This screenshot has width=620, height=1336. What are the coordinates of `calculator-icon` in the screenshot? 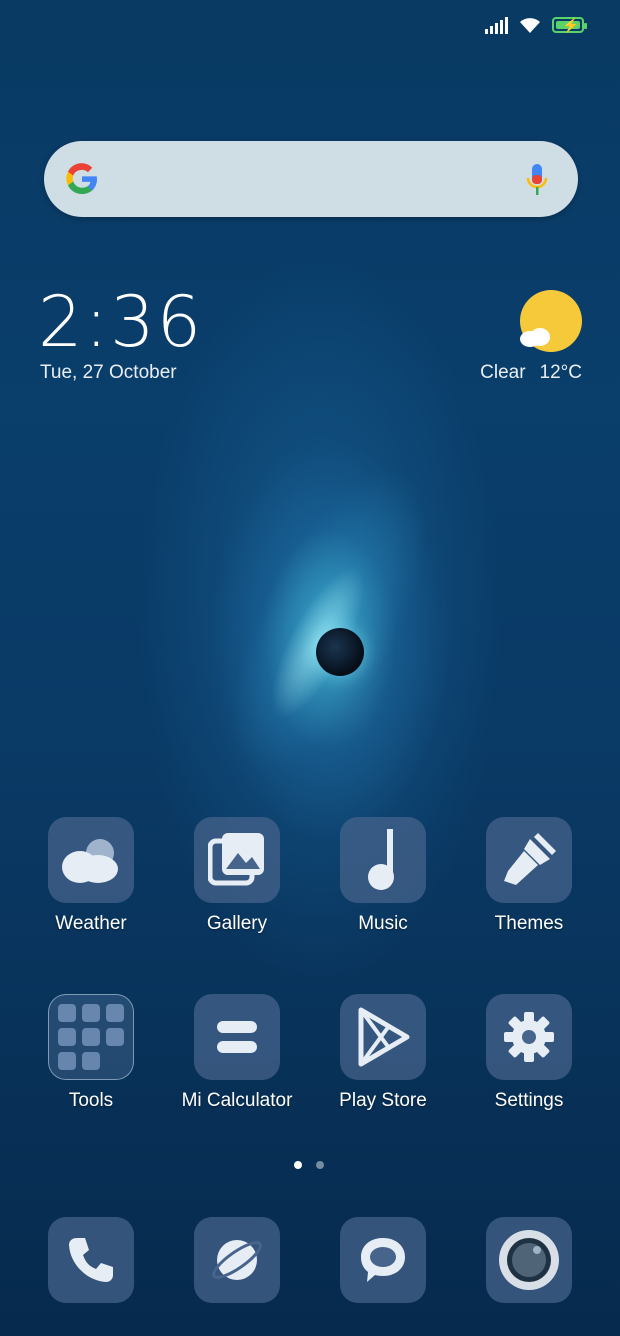 It's located at (237, 1037).